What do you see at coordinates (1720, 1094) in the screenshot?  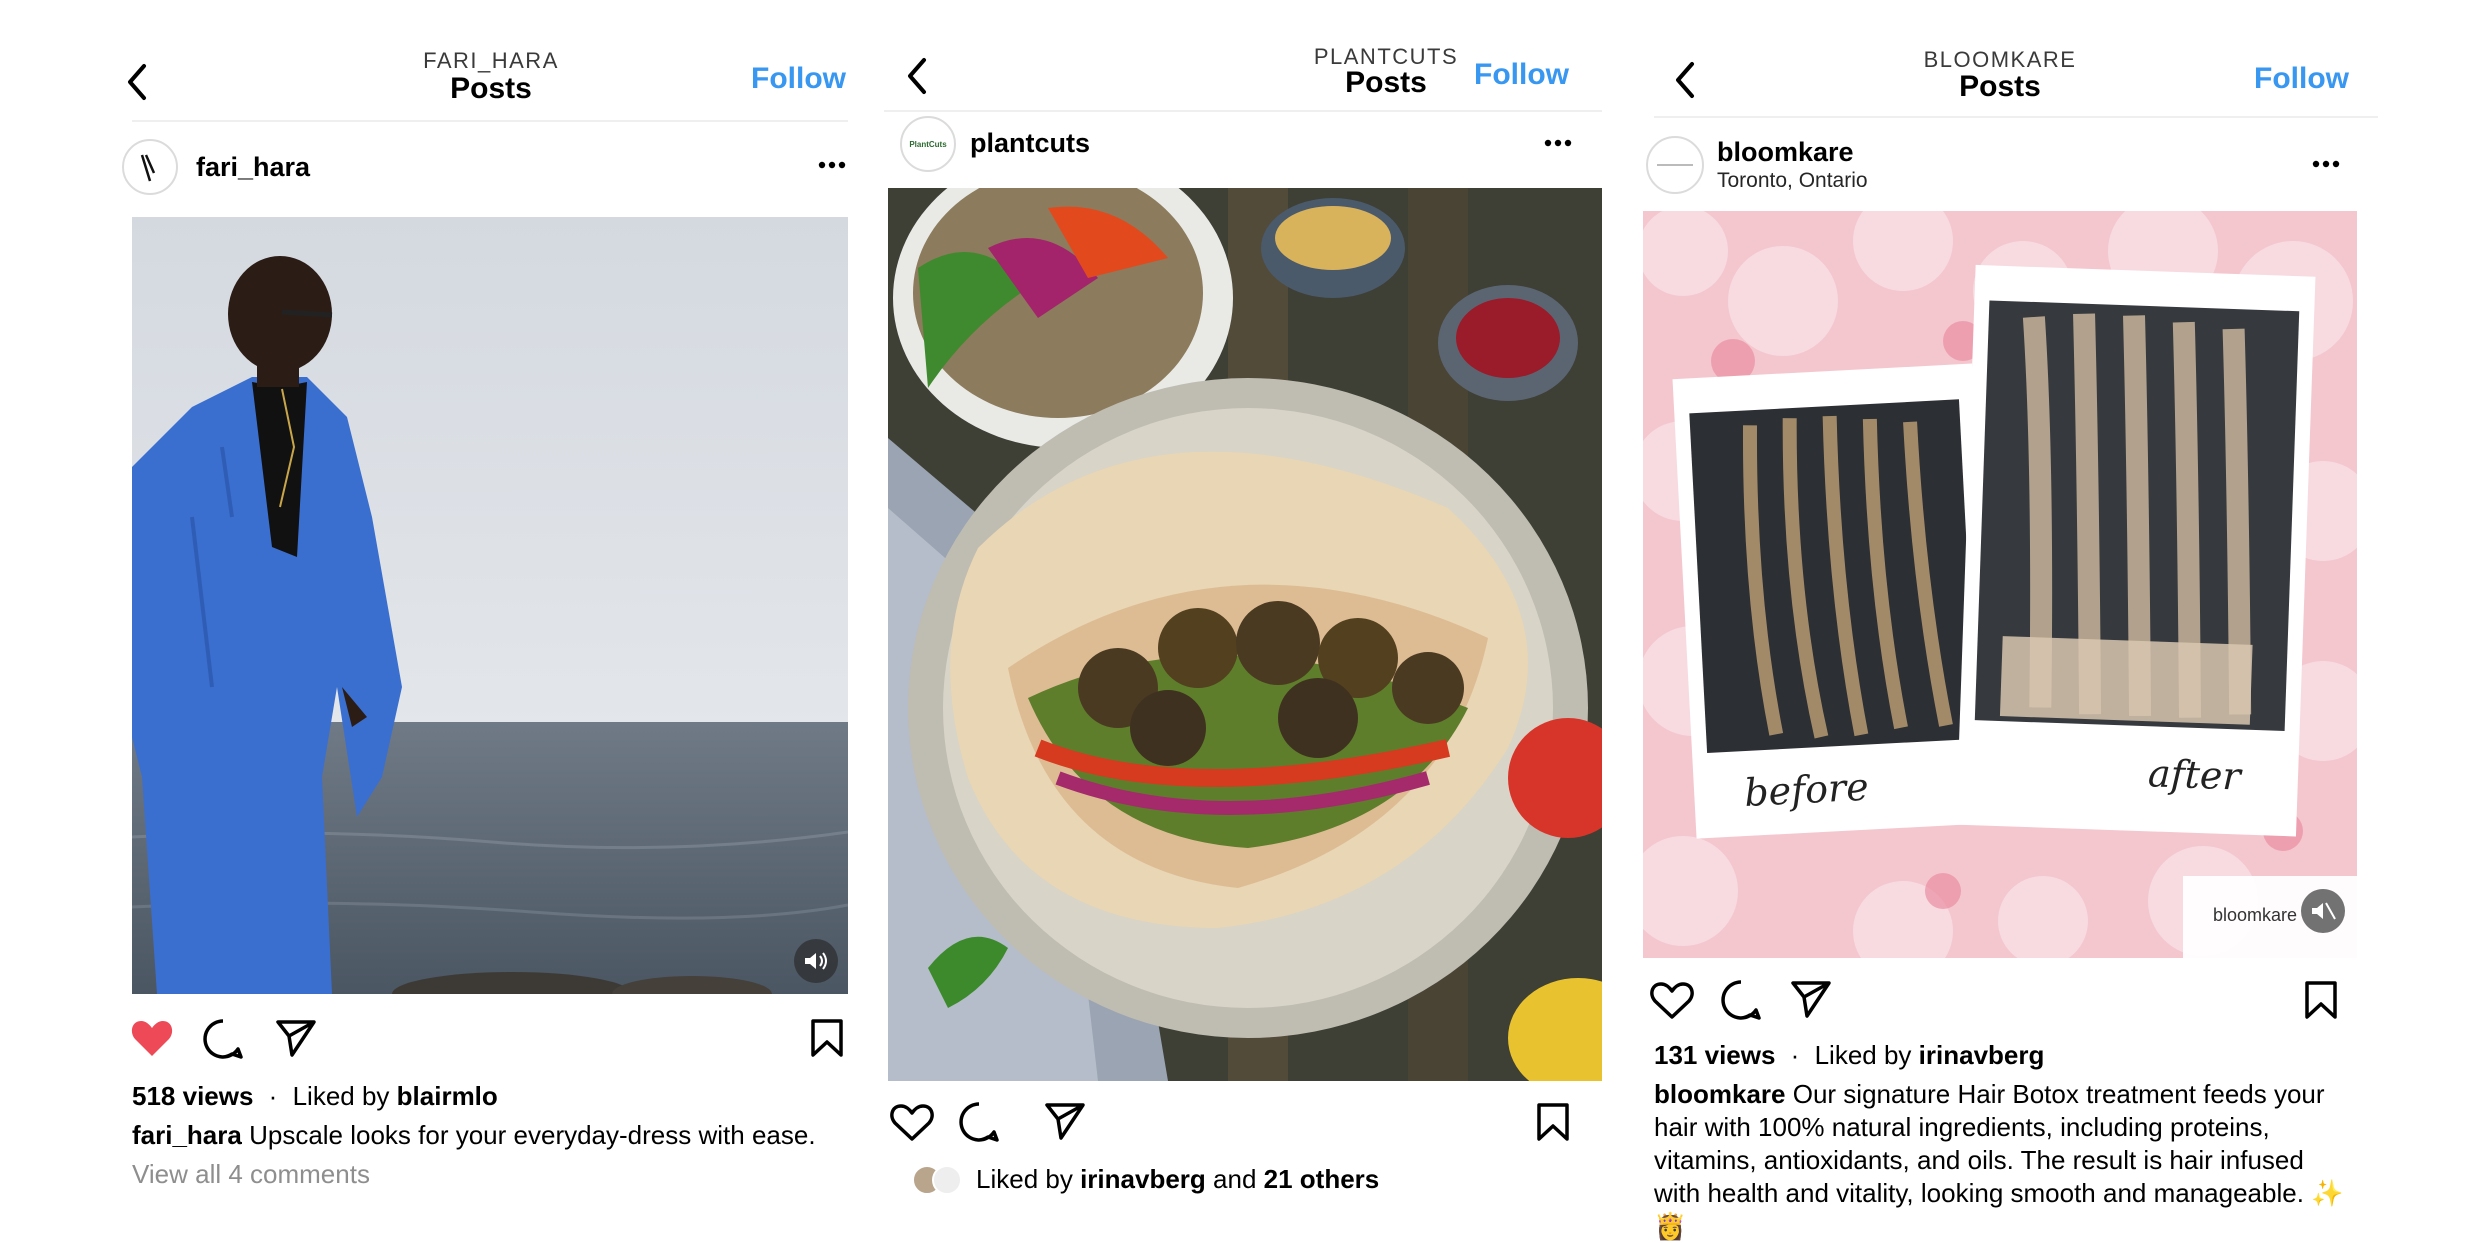 I see `caption-username: bloomkare` at bounding box center [1720, 1094].